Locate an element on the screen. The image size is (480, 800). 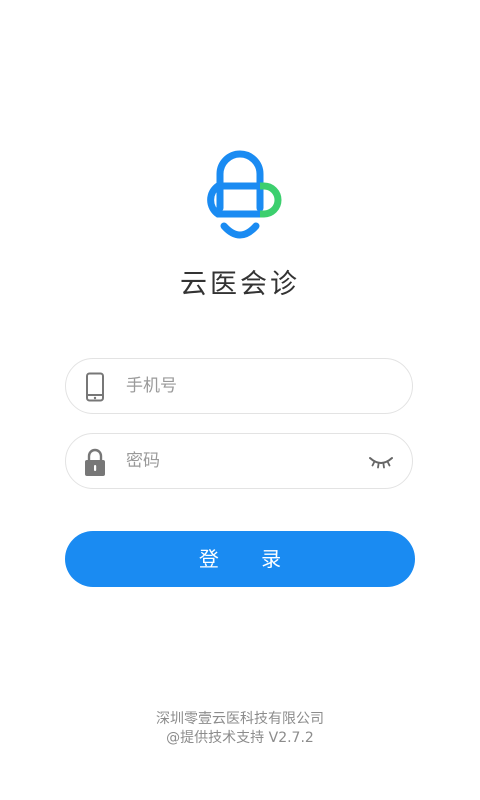
support-version: @提供技术支持 V2.7.2 is located at coordinates (240, 738).